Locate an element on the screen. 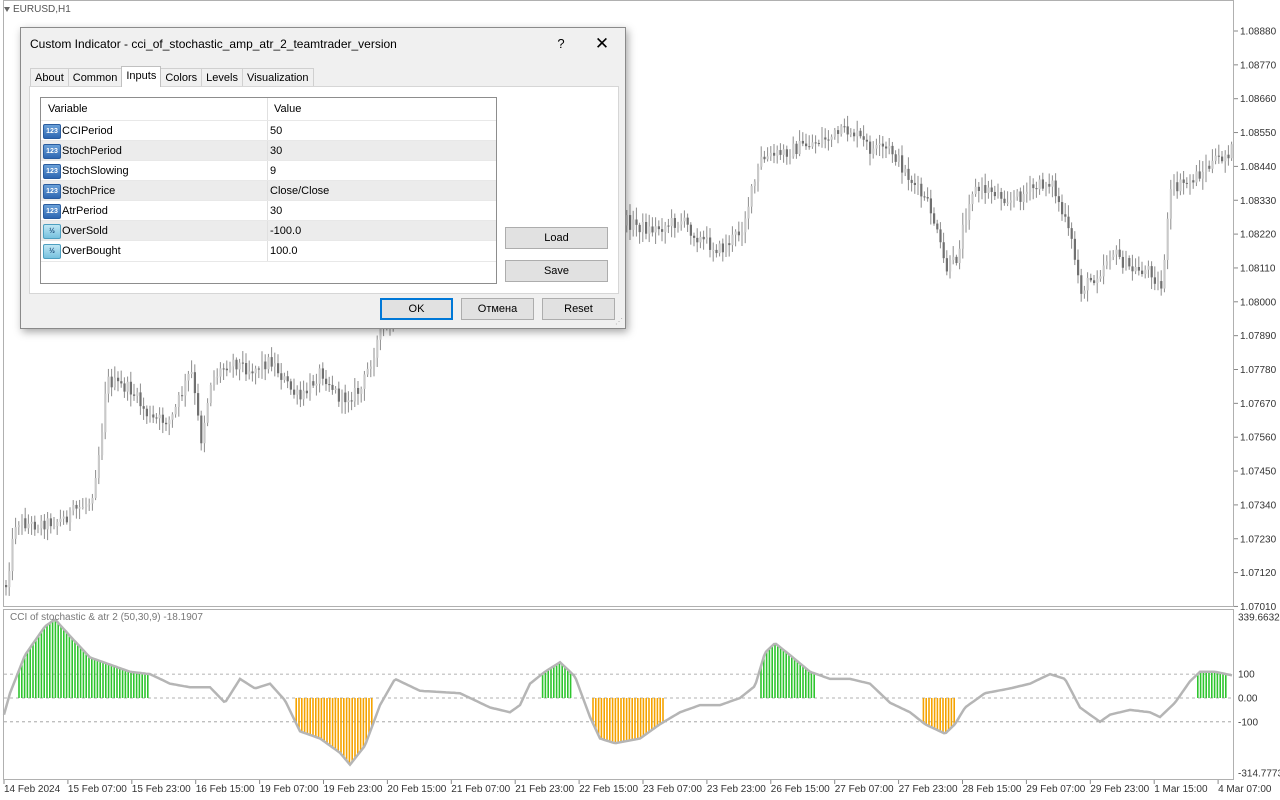  load-button: Load is located at coordinates (556, 238).